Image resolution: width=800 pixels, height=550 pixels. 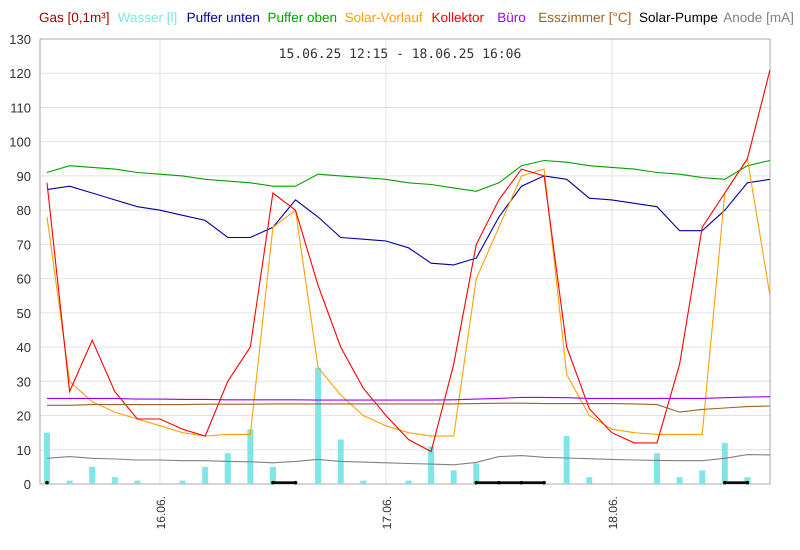 What do you see at coordinates (161, 513) in the screenshot?
I see `x-tick-label: 16.06.` at bounding box center [161, 513].